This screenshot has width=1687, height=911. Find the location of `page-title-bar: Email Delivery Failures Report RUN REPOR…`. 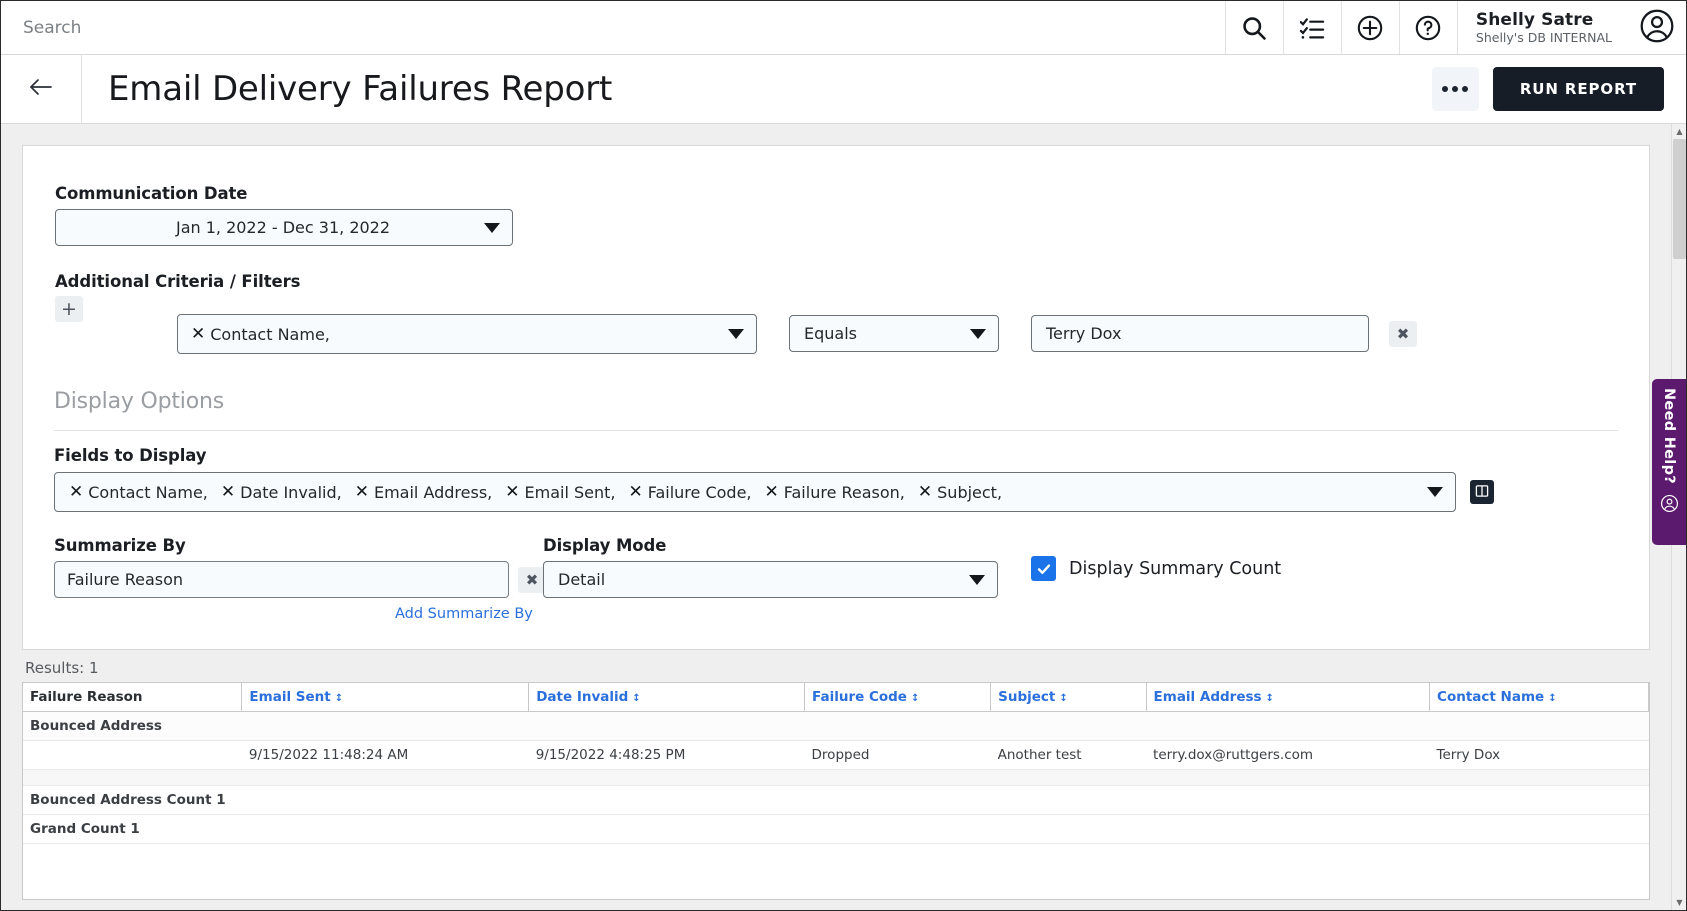

page-title-bar: Email Delivery Failures Report RUN REPOR… is located at coordinates (843, 89).